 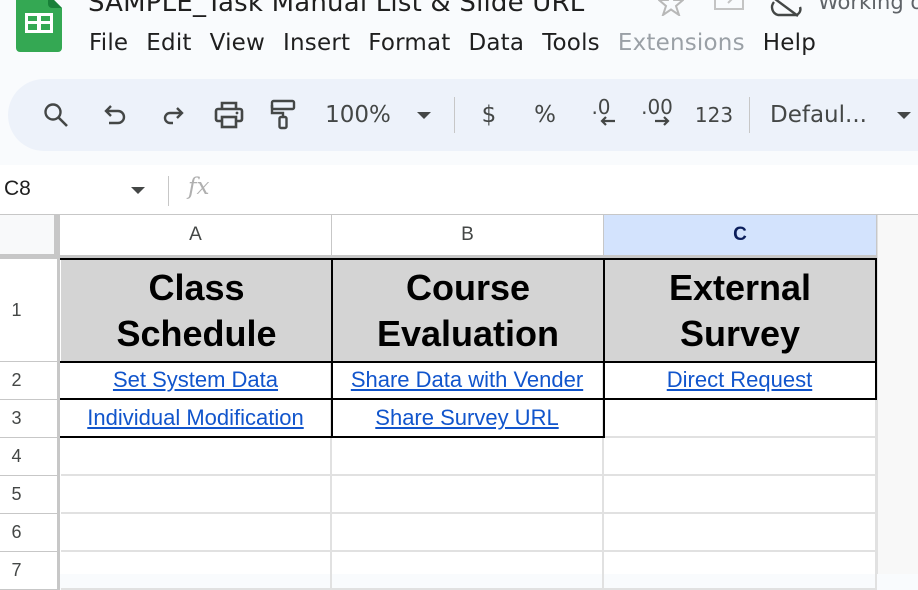 I want to click on cell-a4, so click(x=196, y=457).